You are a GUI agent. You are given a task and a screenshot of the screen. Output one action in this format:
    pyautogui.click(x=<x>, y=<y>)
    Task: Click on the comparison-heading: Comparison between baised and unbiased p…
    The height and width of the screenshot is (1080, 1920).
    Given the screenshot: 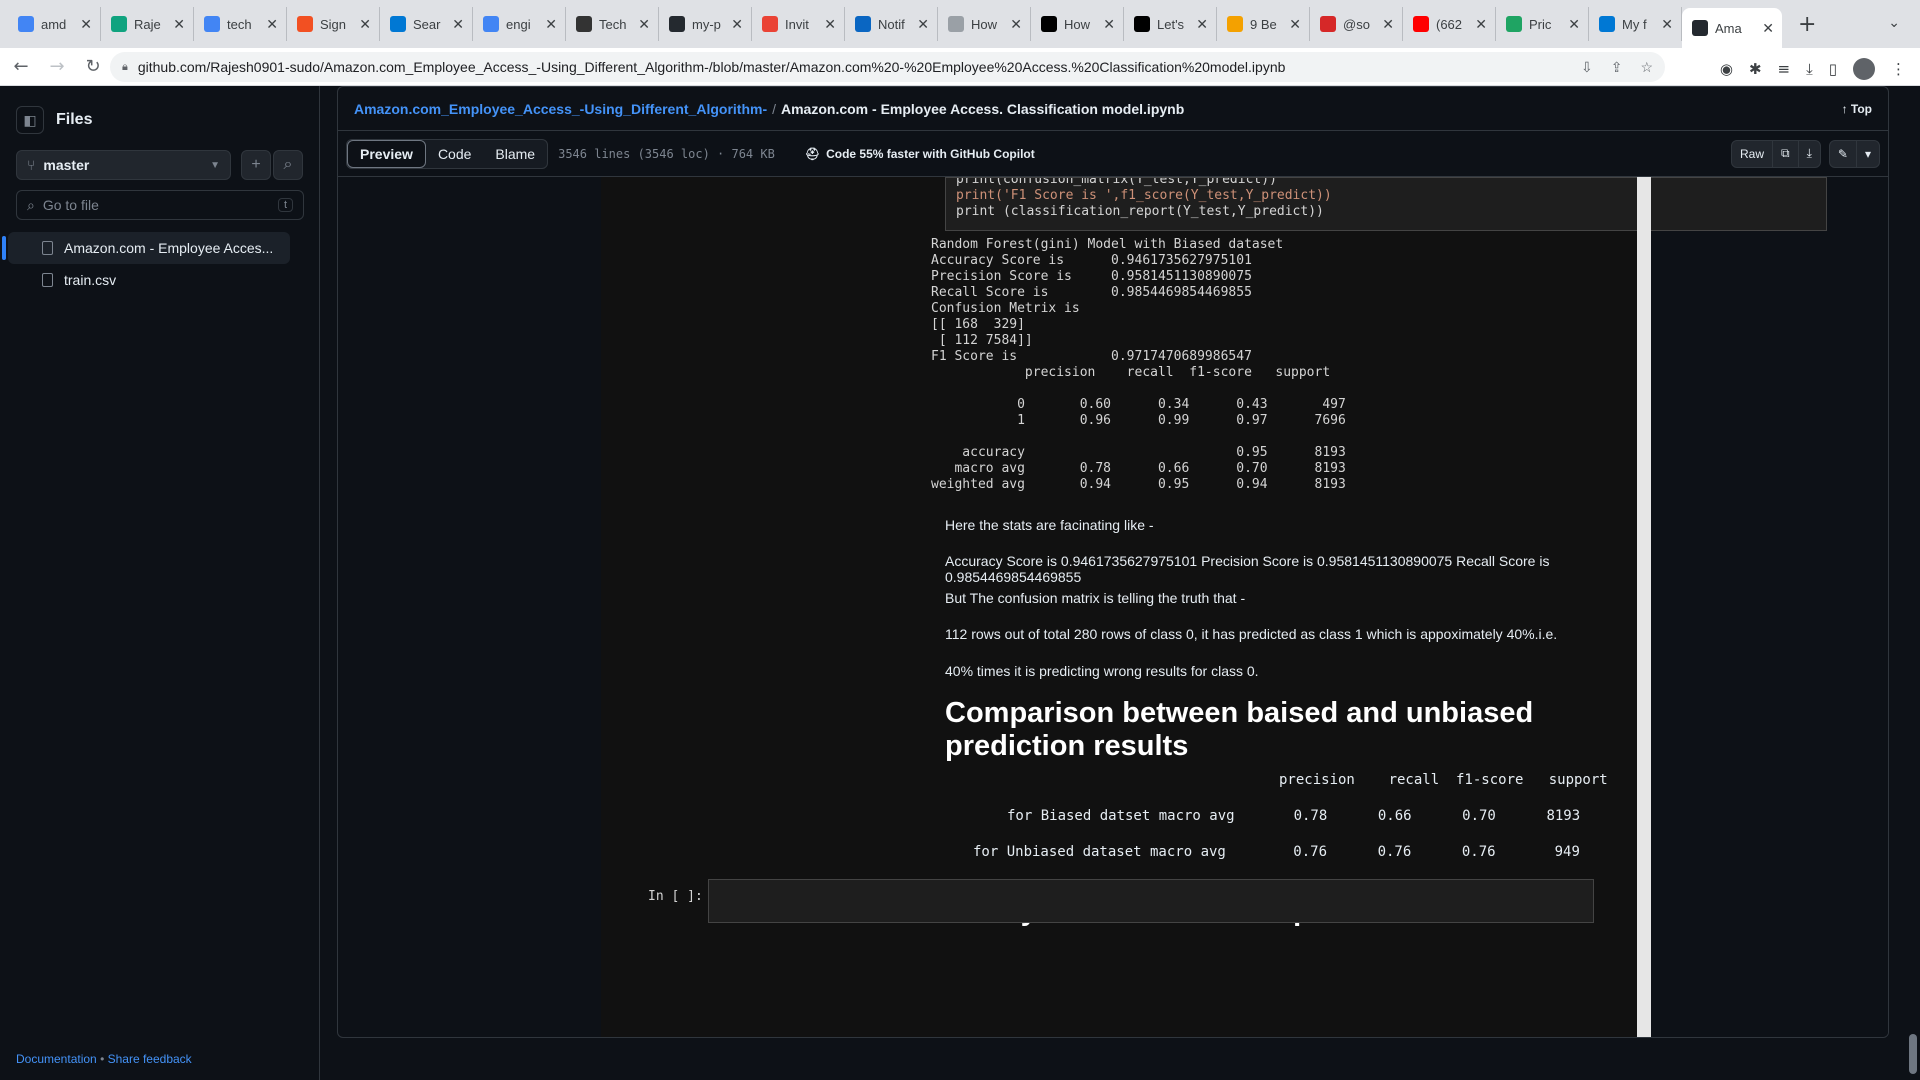 What is the action you would take?
    pyautogui.click(x=1239, y=729)
    